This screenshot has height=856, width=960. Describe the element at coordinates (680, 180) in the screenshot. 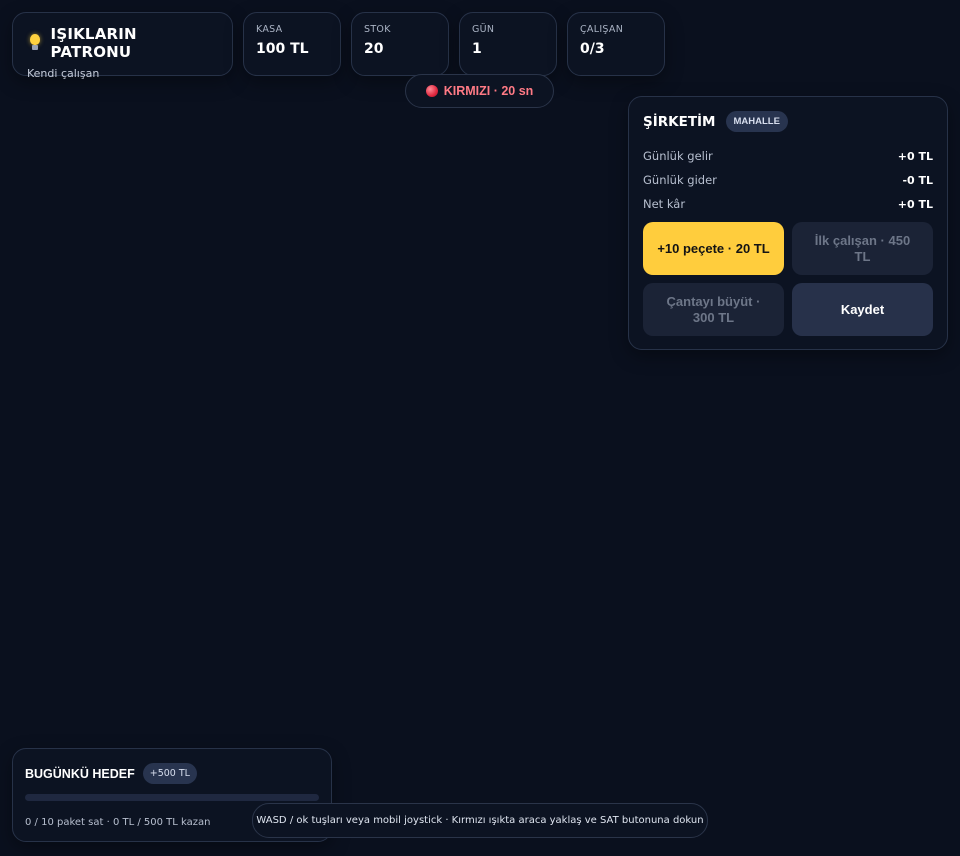

I see `row-label: Günlük gider` at that location.